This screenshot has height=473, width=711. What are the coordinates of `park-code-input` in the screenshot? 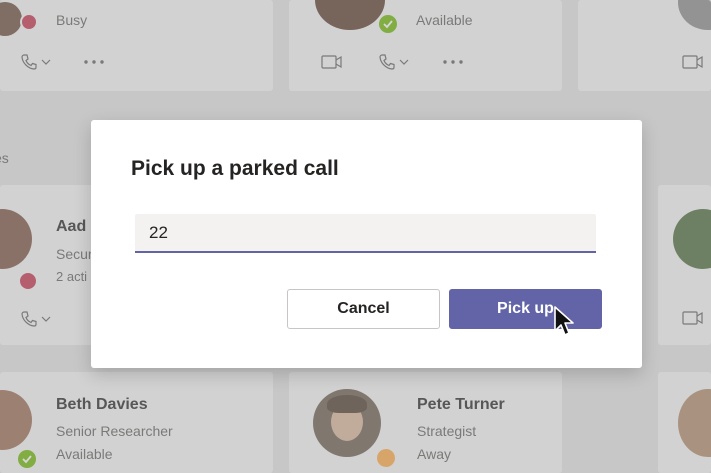 It's located at (365, 233).